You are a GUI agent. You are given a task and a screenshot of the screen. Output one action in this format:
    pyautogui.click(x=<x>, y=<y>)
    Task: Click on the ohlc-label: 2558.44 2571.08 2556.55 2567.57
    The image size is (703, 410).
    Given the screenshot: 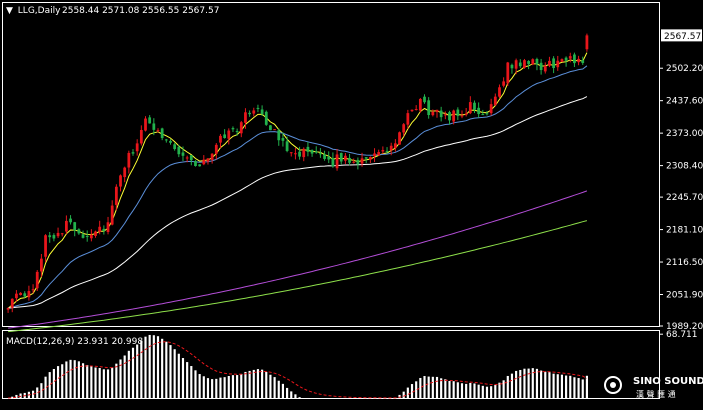 What is the action you would take?
    pyautogui.click(x=140, y=11)
    